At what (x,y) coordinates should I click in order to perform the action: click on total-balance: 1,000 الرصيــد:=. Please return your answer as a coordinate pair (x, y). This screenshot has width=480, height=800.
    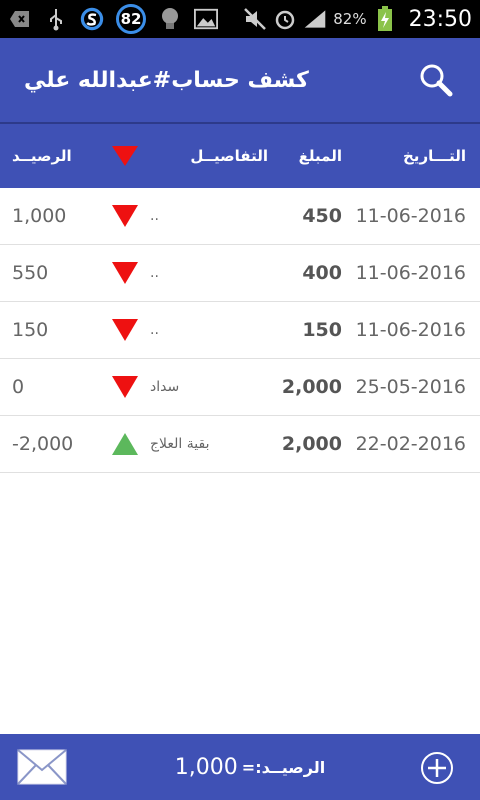
    Looking at the image, I should click on (250, 767).